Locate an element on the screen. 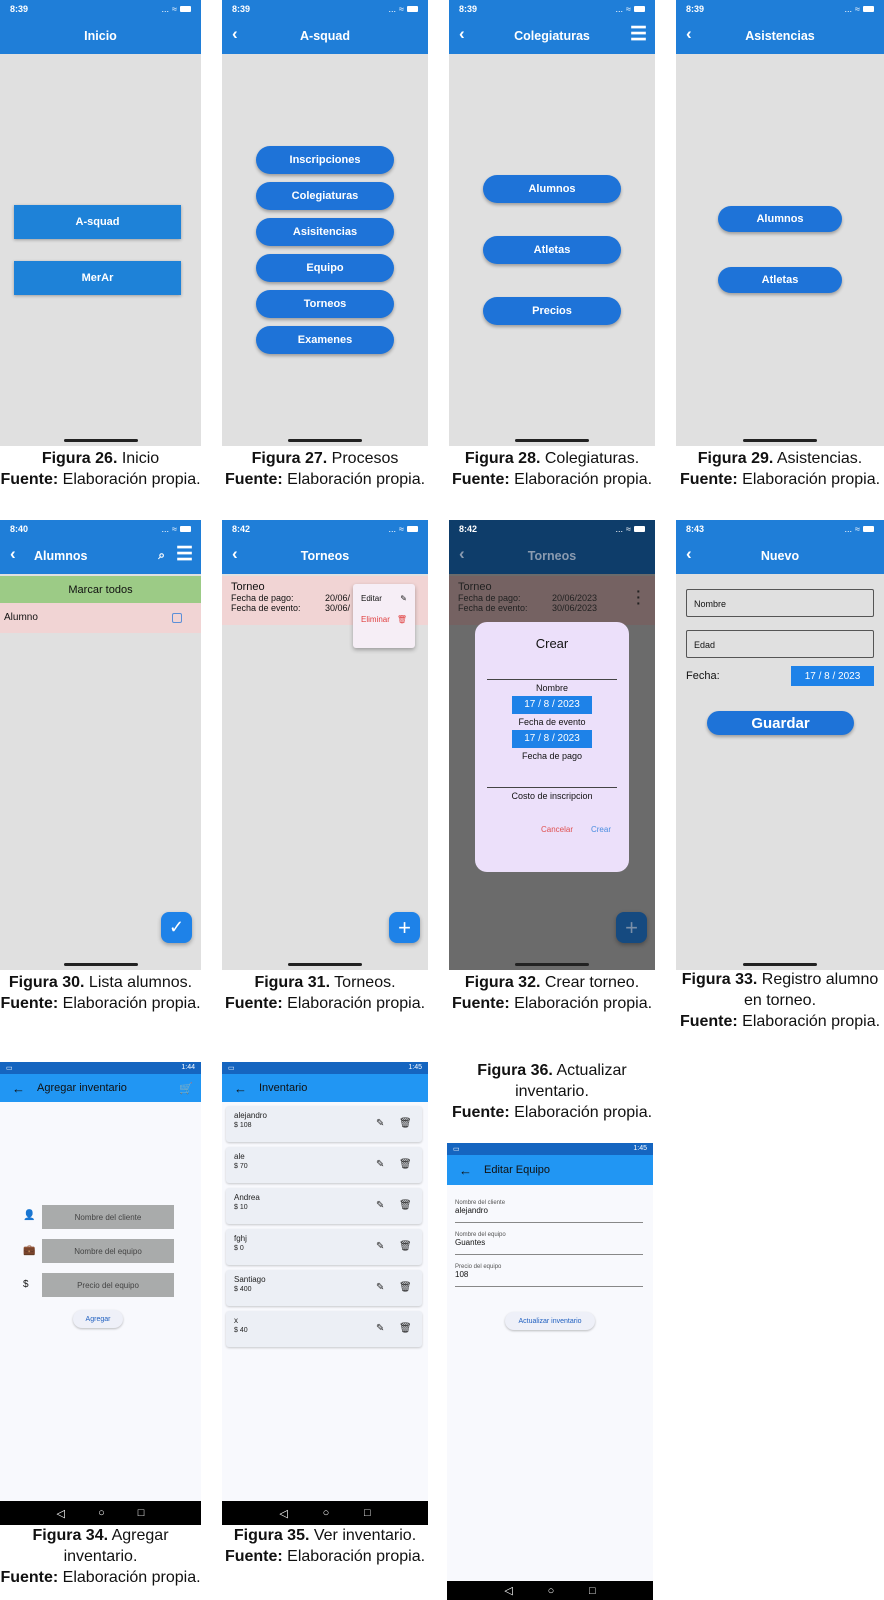  delete-menu-item: Eliminar 🗑 is located at coordinates (384, 613).